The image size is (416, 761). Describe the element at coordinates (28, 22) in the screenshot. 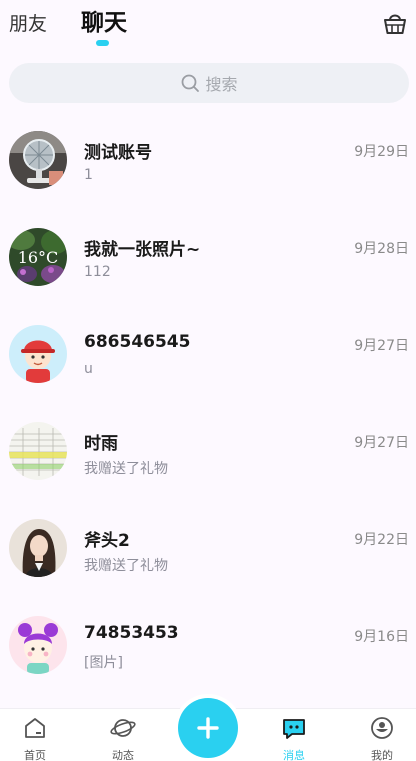

I see `tab-friends: 朋友` at that location.